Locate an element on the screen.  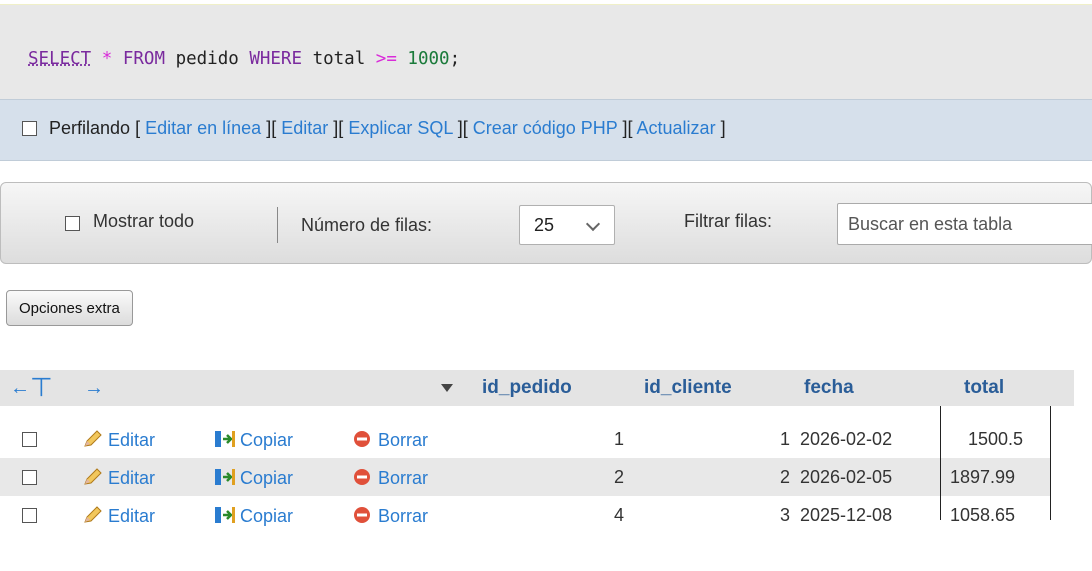
cell-id-cliente: 3 is located at coordinates (785, 515).